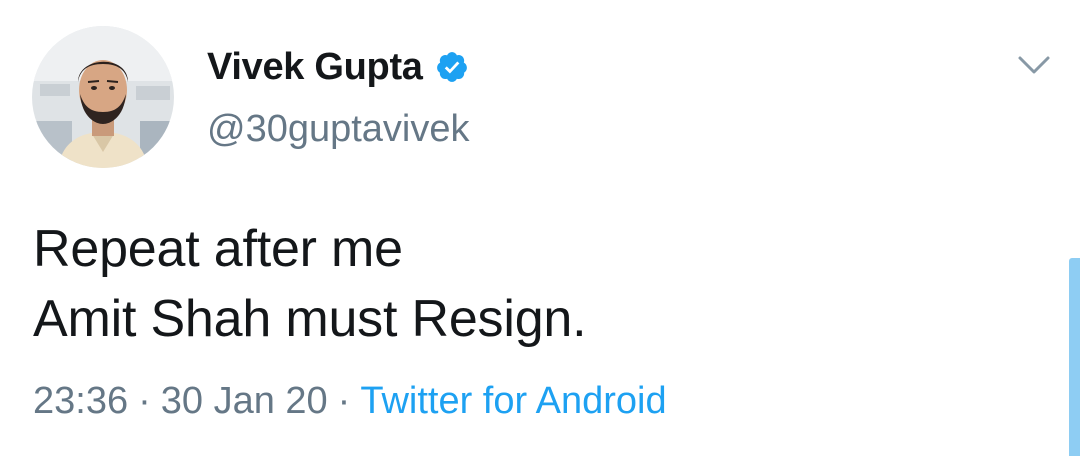 This screenshot has width=1080, height=456. I want to click on tweet-time: 23:36, so click(80, 401).